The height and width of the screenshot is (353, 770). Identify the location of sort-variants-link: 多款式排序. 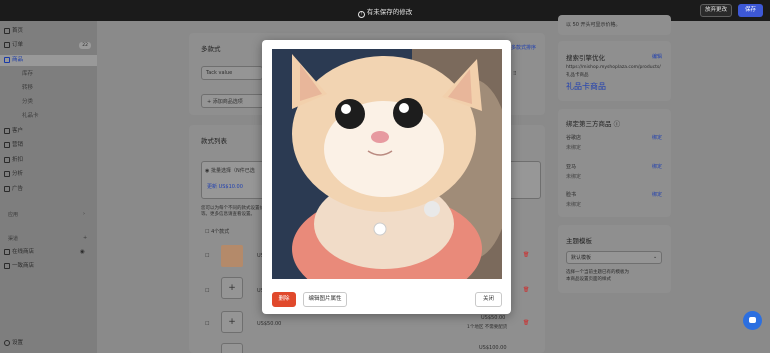
(523, 47).